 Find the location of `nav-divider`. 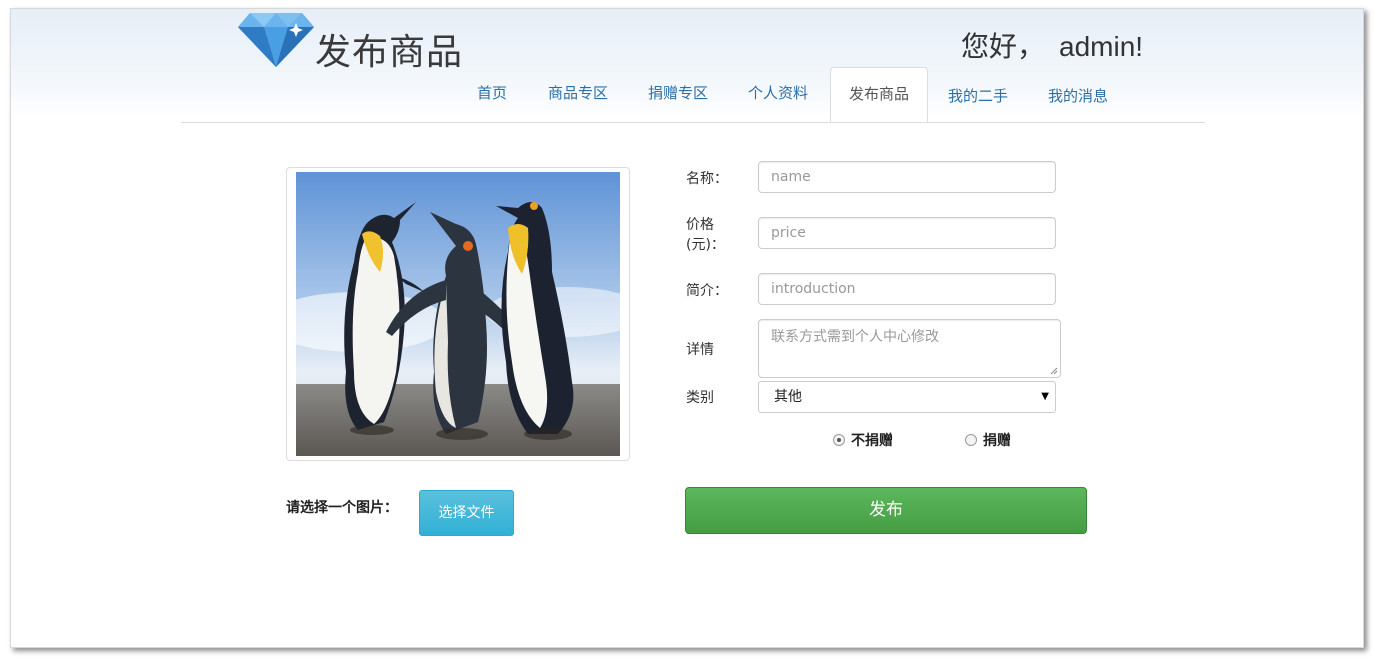

nav-divider is located at coordinates (693, 122).